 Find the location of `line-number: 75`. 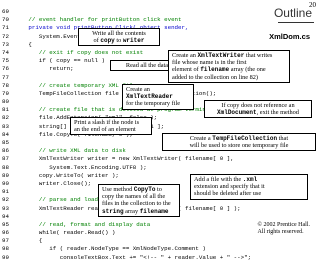

line-number: 75 is located at coordinates (5, 61).